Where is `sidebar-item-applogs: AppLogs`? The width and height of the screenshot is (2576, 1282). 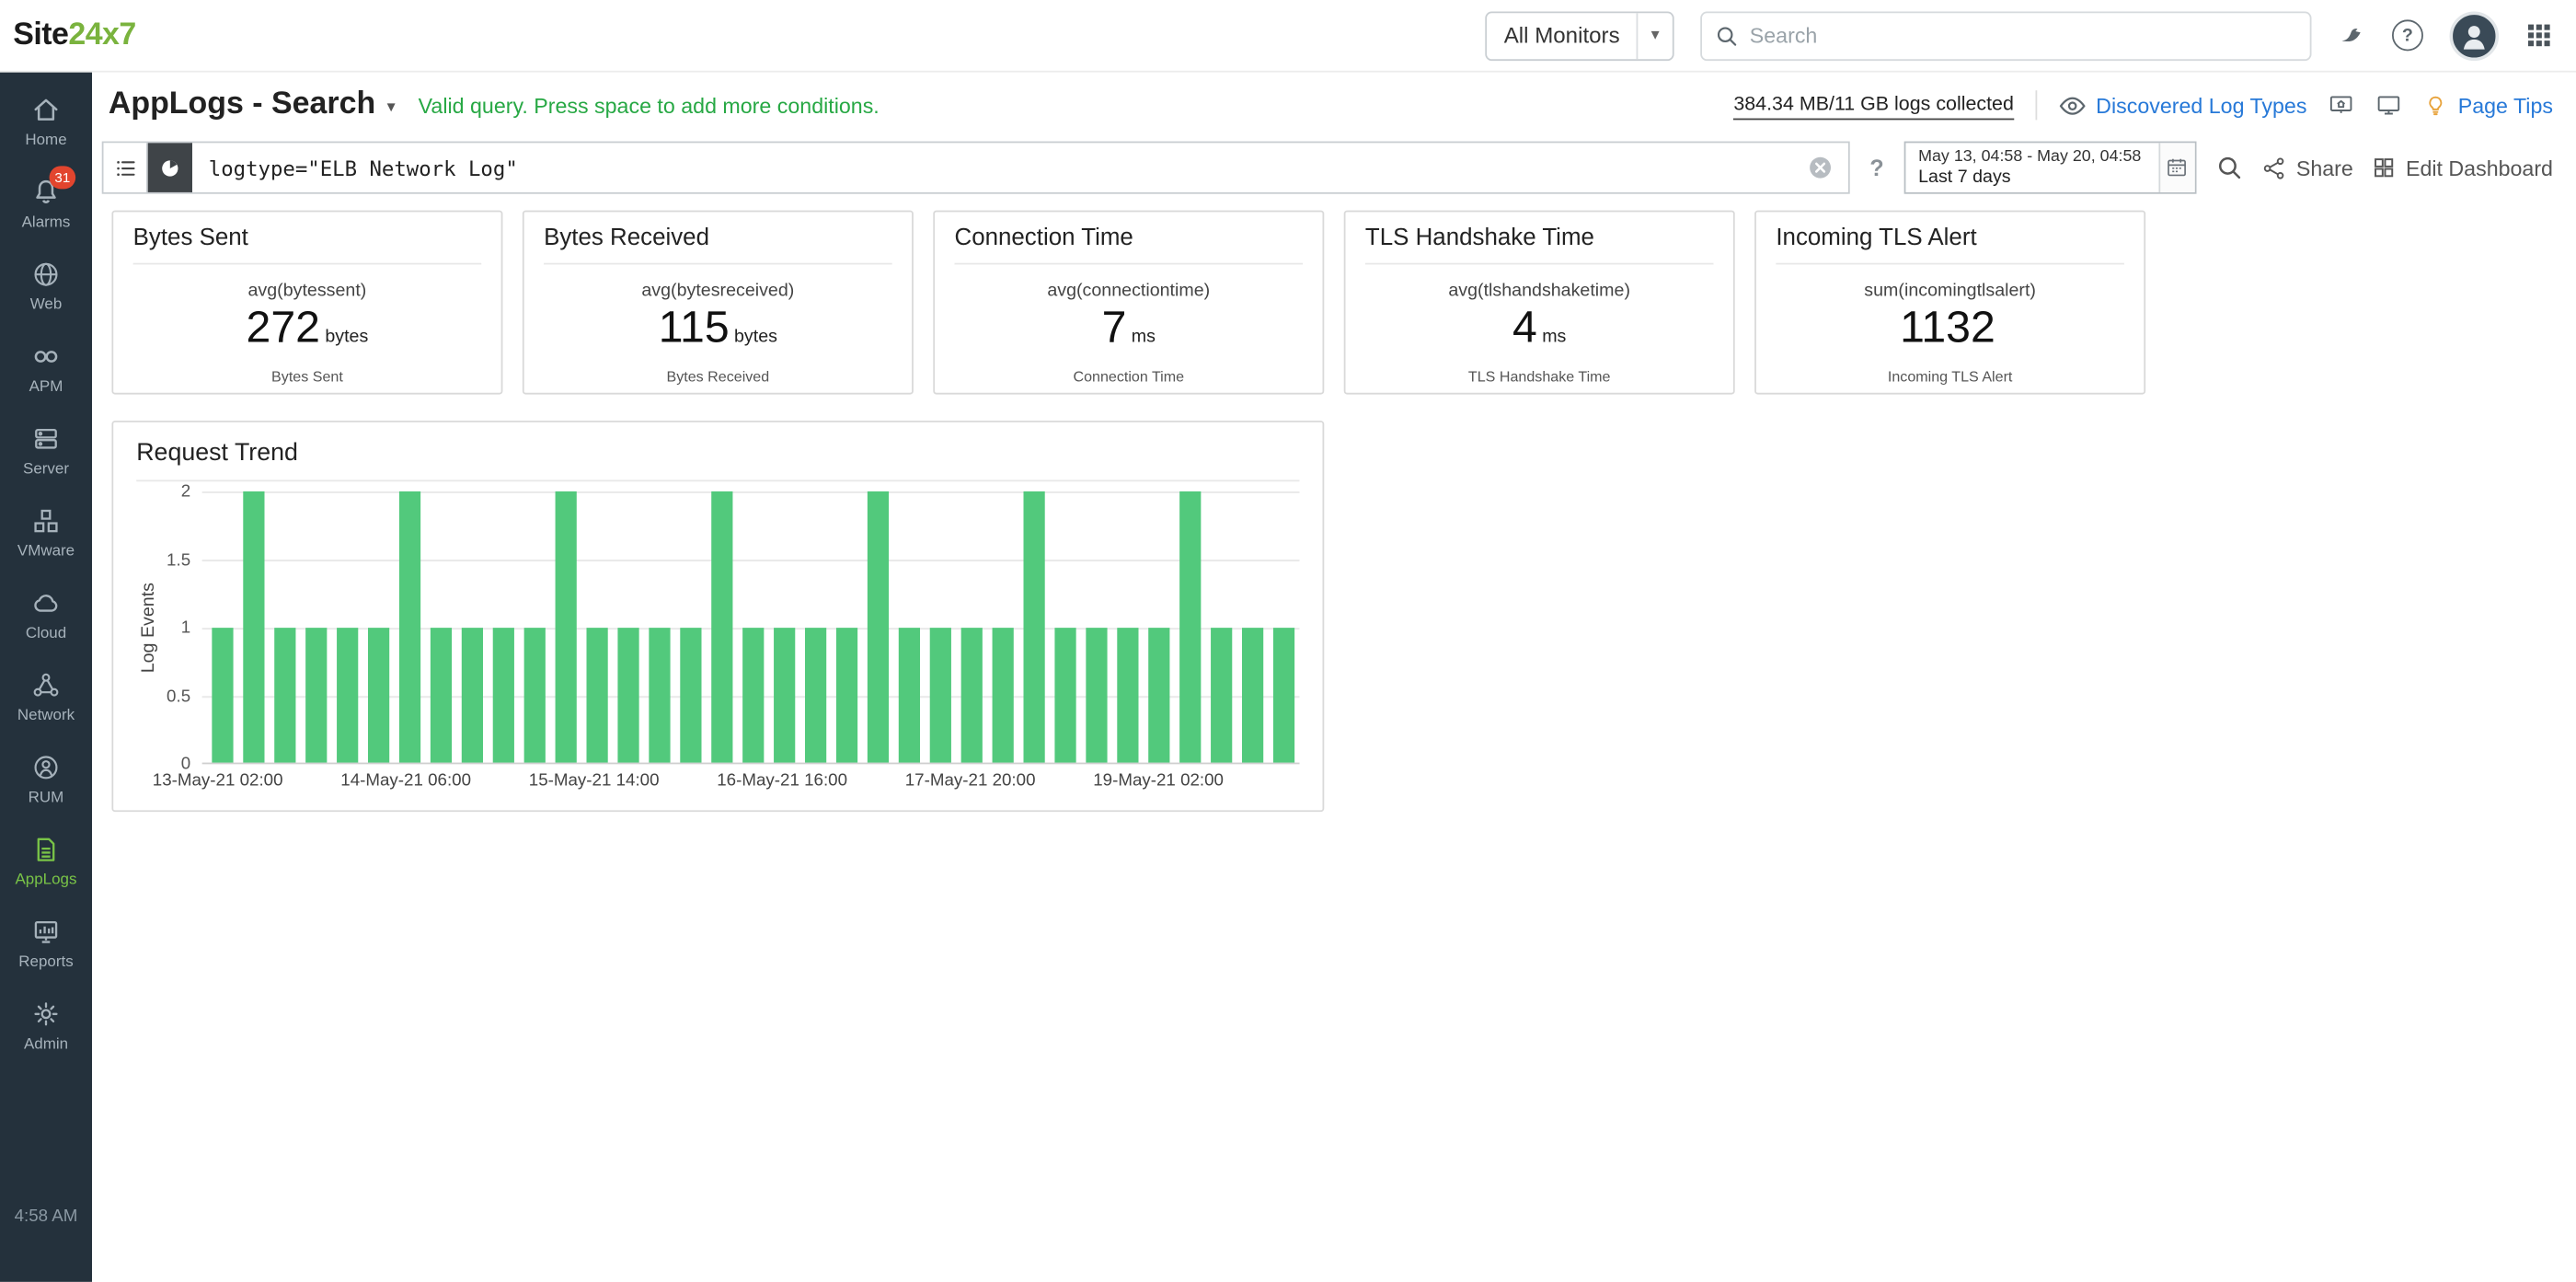
sidebar-item-applogs: AppLogs is located at coordinates (46, 861).